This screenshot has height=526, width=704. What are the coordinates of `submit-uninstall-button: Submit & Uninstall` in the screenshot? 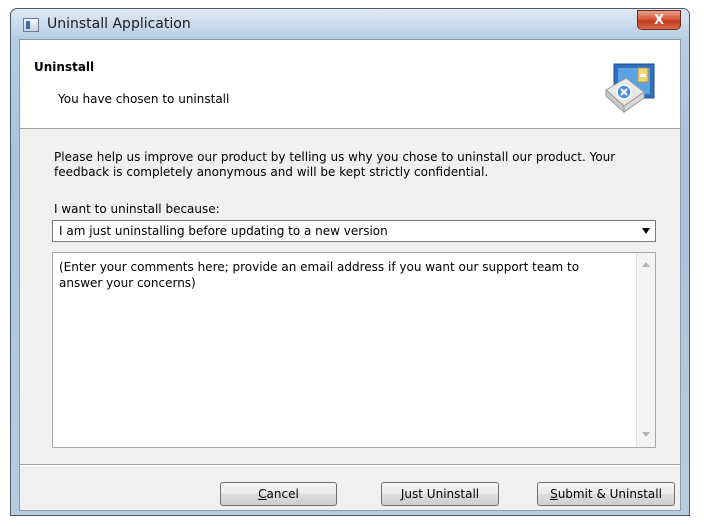 It's located at (606, 494).